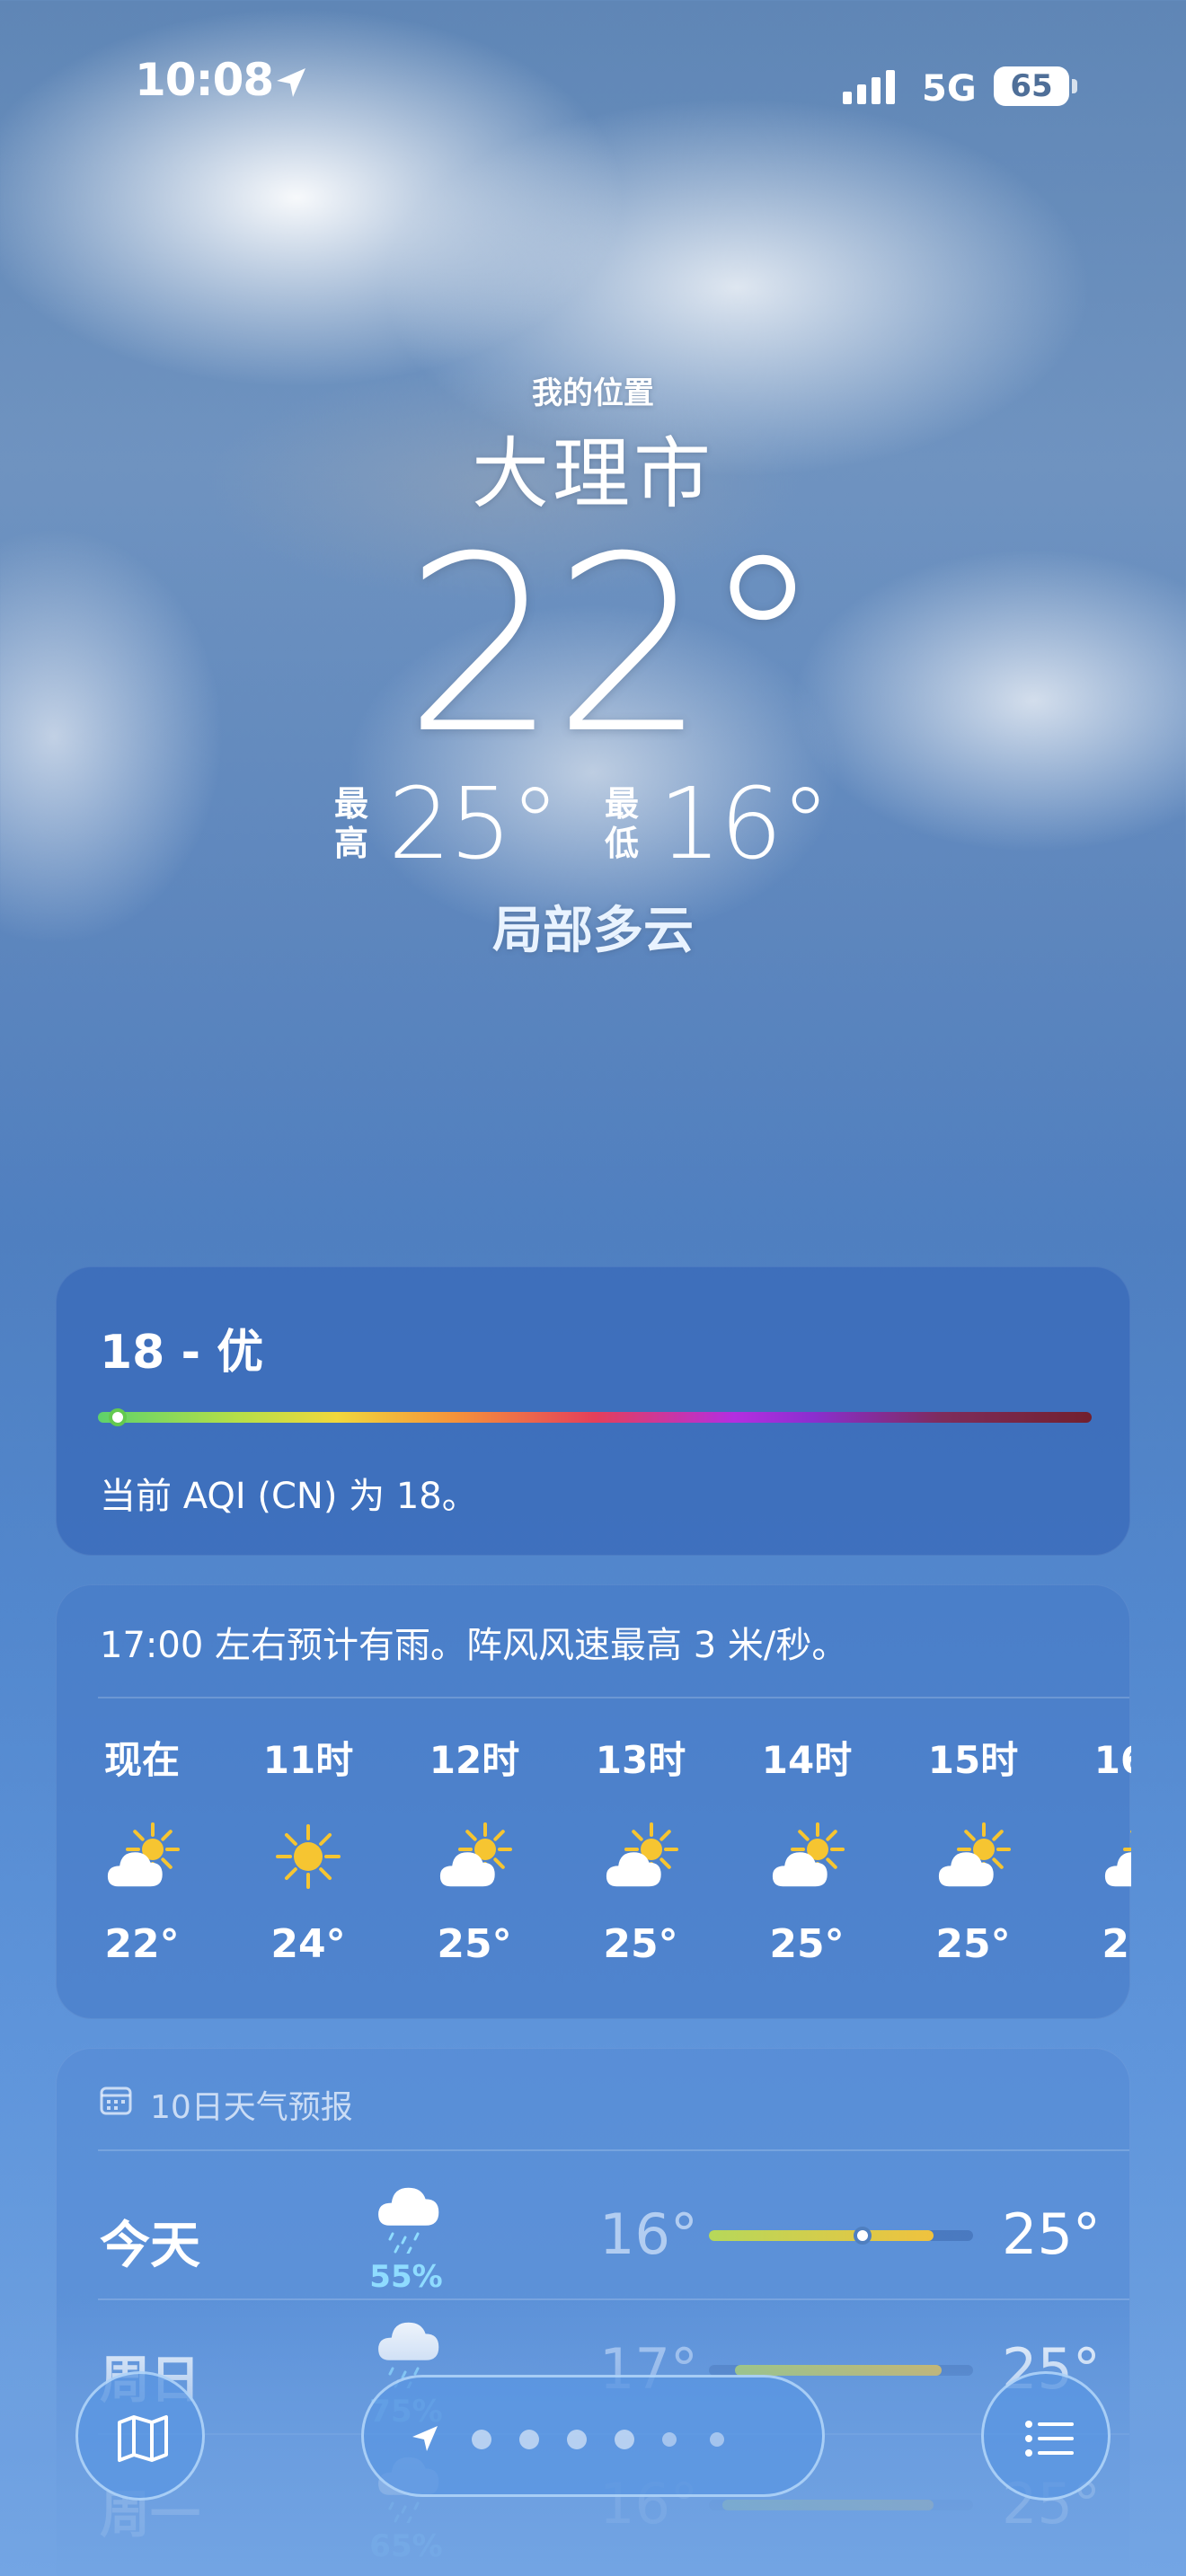 The image size is (1186, 2576). I want to click on air-quality-card: 18 - 优 当前 AQI (CN) 为 18。, so click(593, 1411).